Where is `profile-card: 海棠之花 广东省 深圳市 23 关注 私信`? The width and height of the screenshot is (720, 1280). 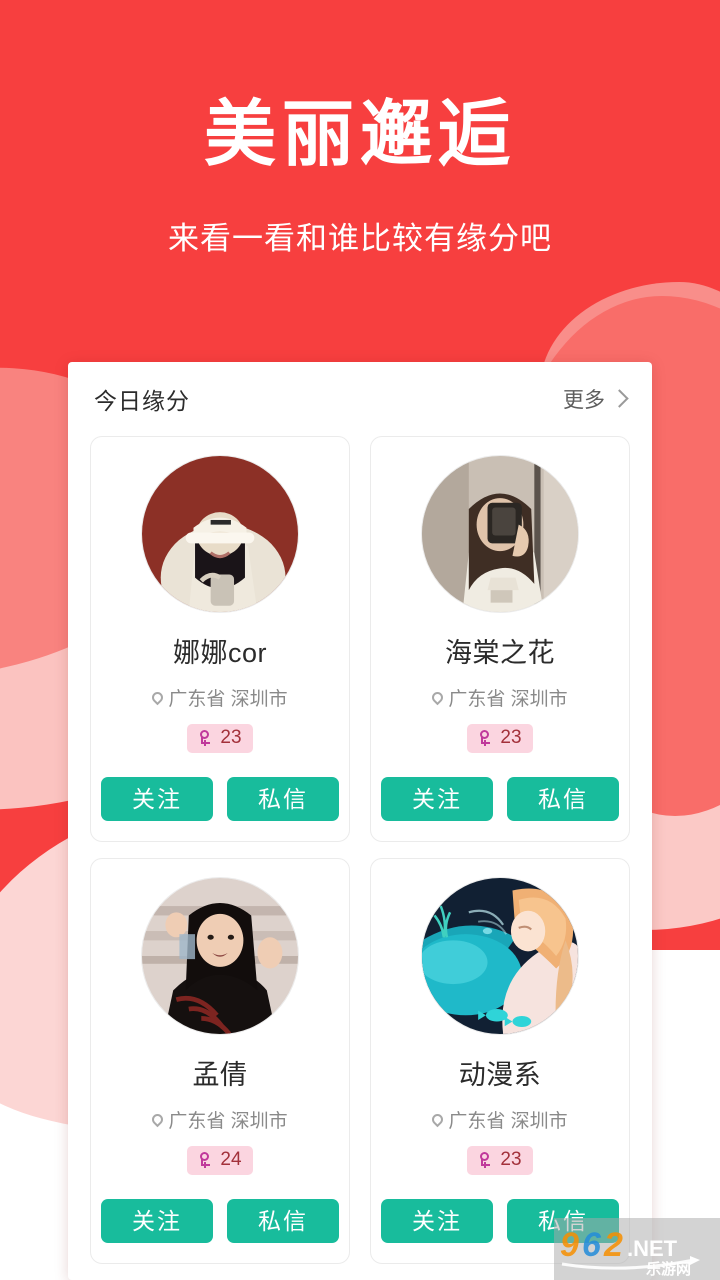
profile-card: 海棠之花 广东省 深圳市 23 关注 私信 is located at coordinates (500, 639).